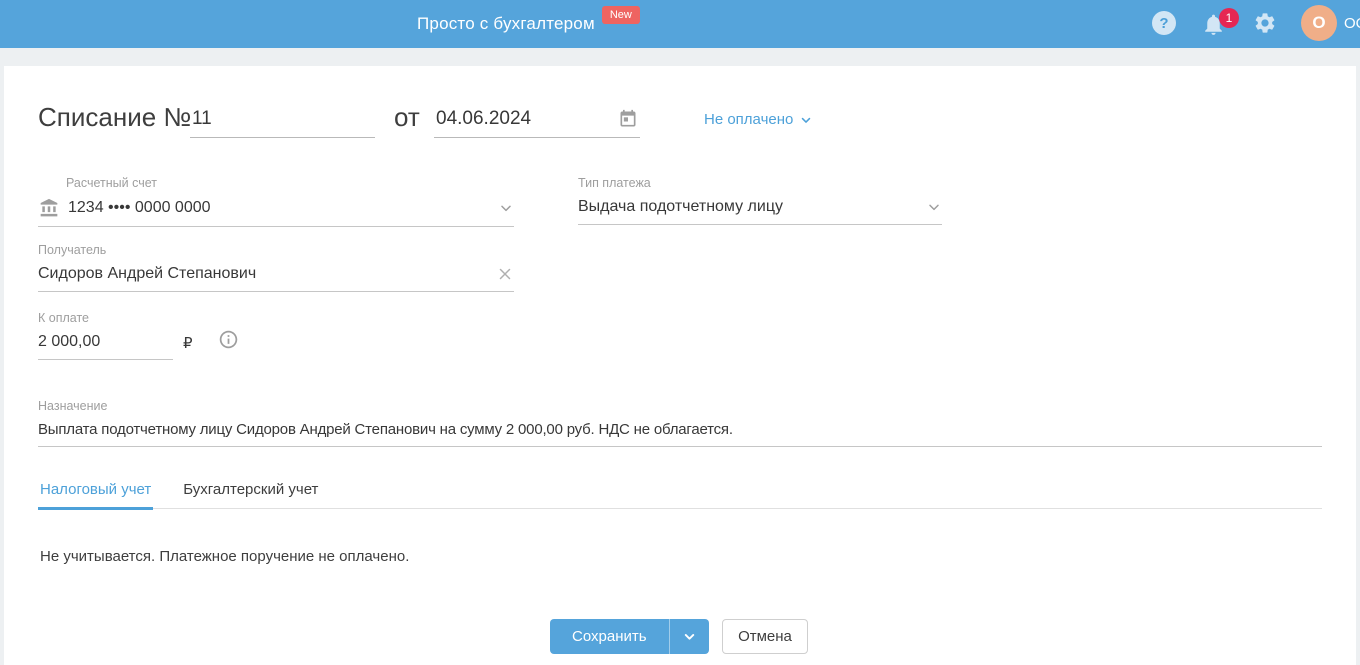 This screenshot has width=1360, height=665. Describe the element at coordinates (526, 121) in the screenshot. I see `document-date-input` at that location.